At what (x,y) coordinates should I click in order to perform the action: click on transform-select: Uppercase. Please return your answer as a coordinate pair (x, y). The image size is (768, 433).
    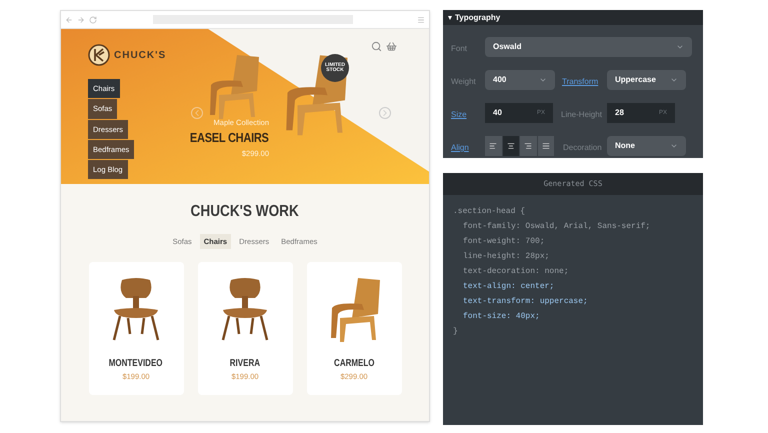
    Looking at the image, I should click on (646, 80).